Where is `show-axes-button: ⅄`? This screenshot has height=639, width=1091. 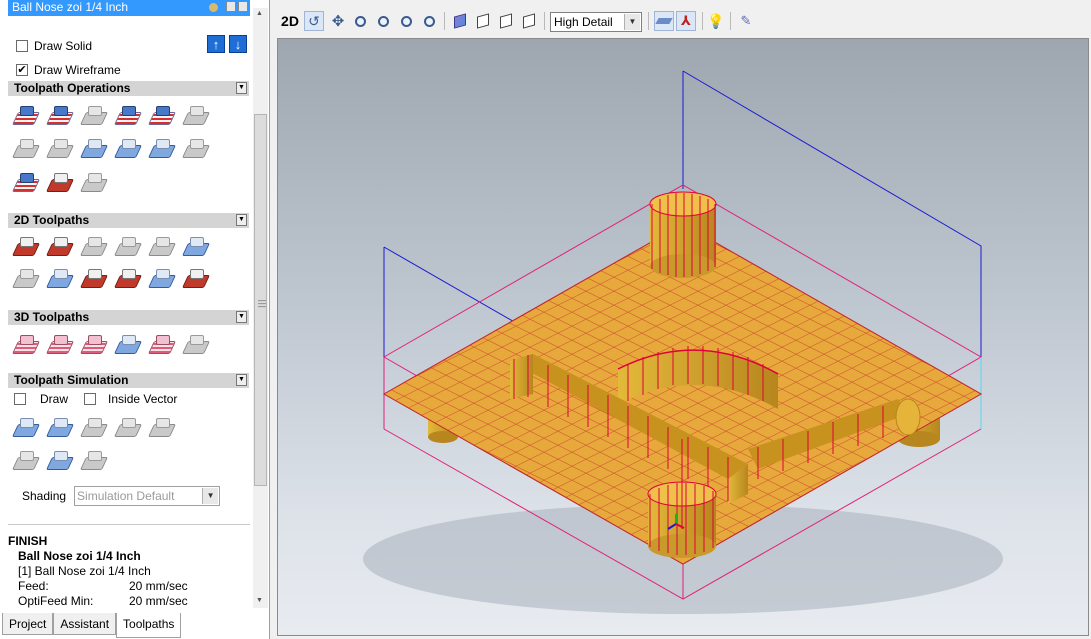
show-axes-button: ⅄ is located at coordinates (686, 21).